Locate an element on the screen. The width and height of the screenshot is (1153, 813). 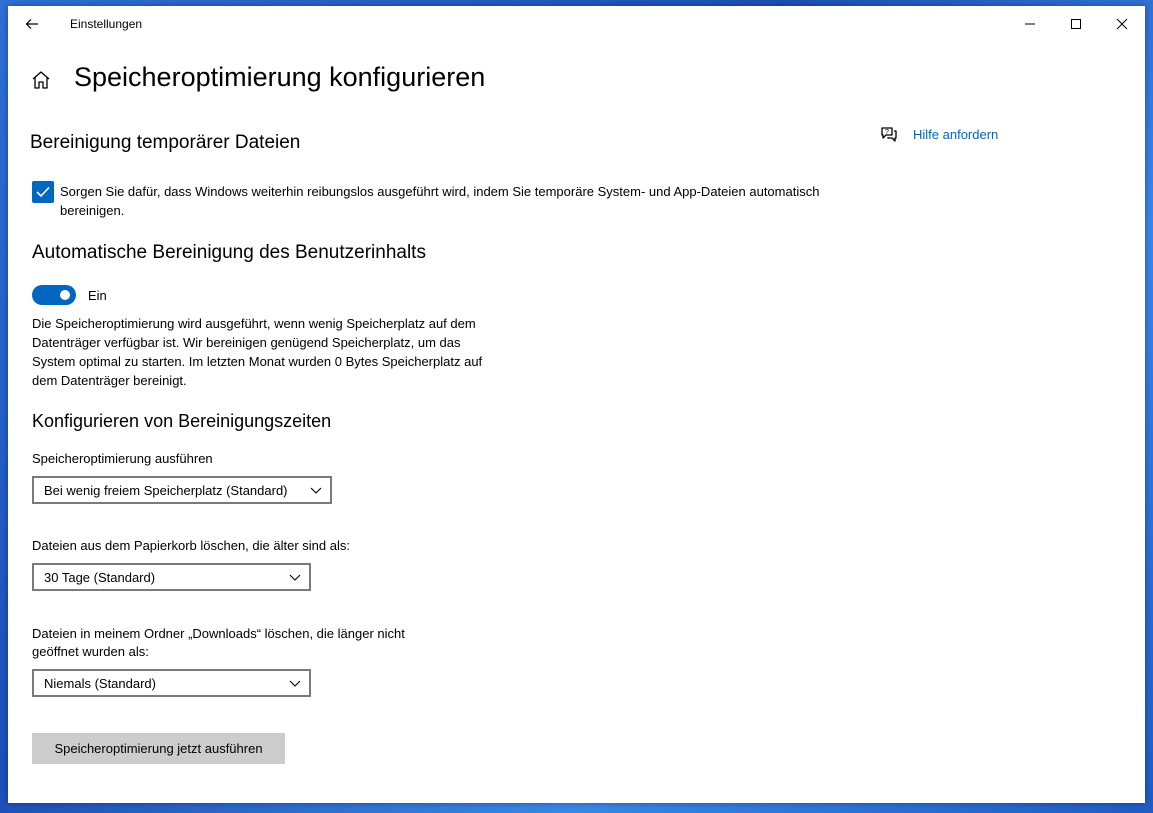
maximize-icon is located at coordinates (1076, 24).